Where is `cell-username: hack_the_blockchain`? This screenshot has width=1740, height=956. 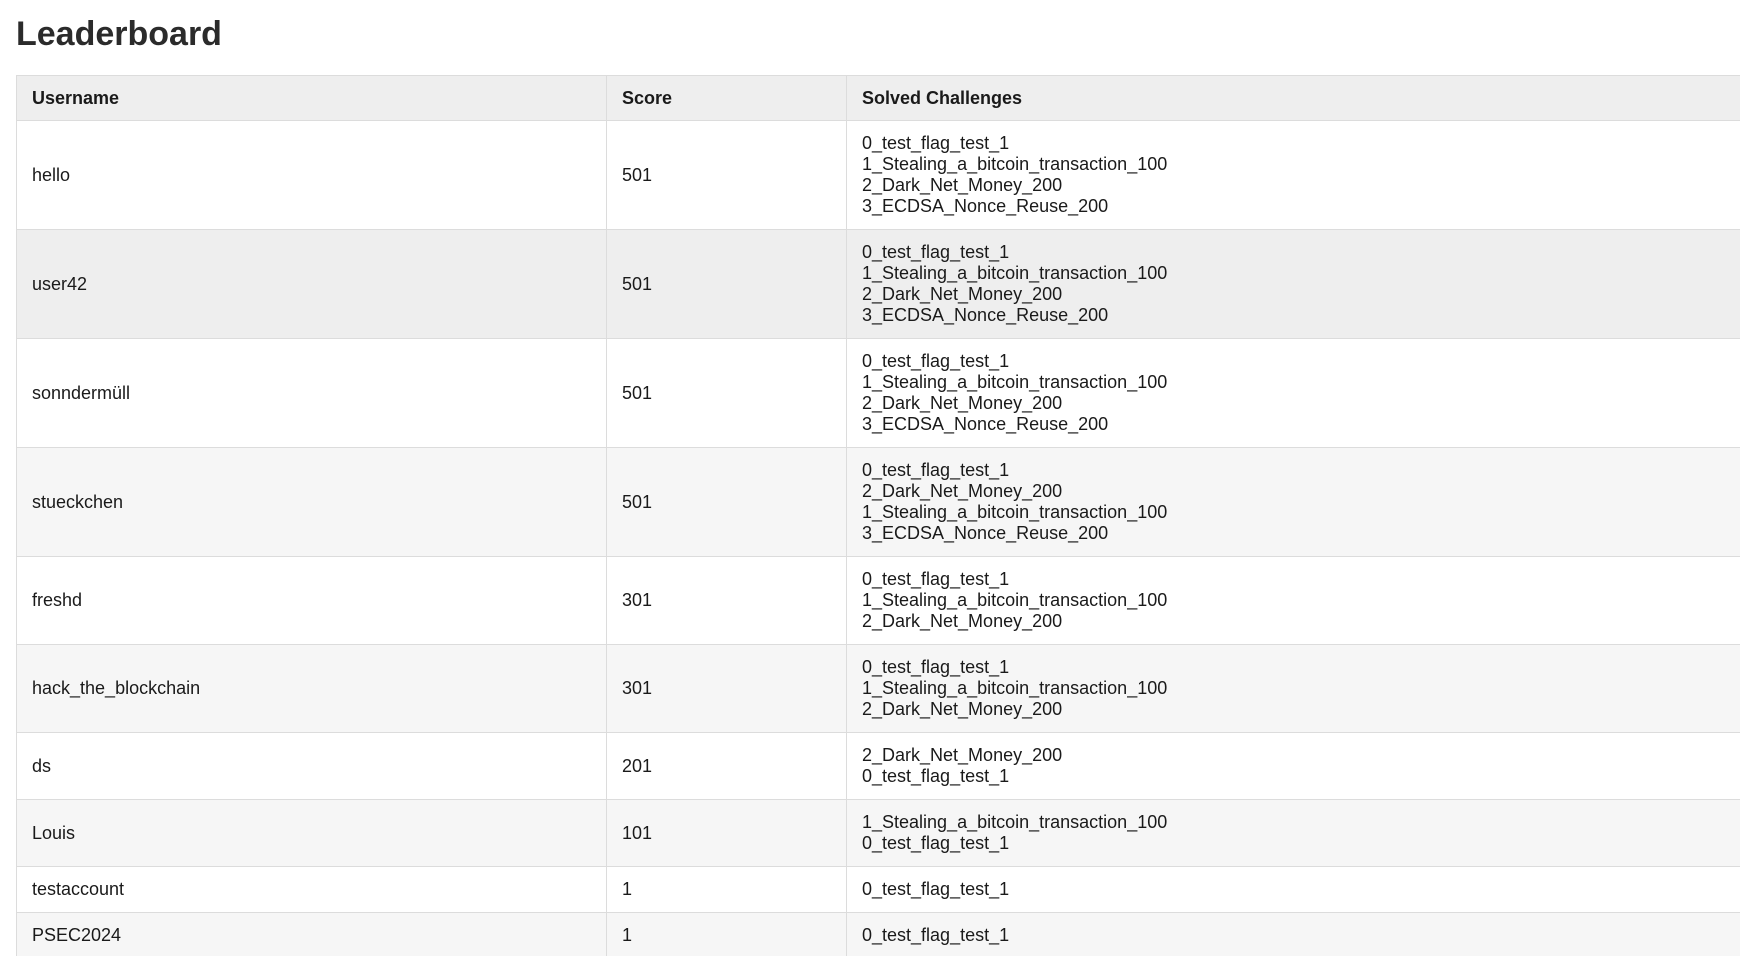 cell-username: hack_the_blockchain is located at coordinates (311, 688).